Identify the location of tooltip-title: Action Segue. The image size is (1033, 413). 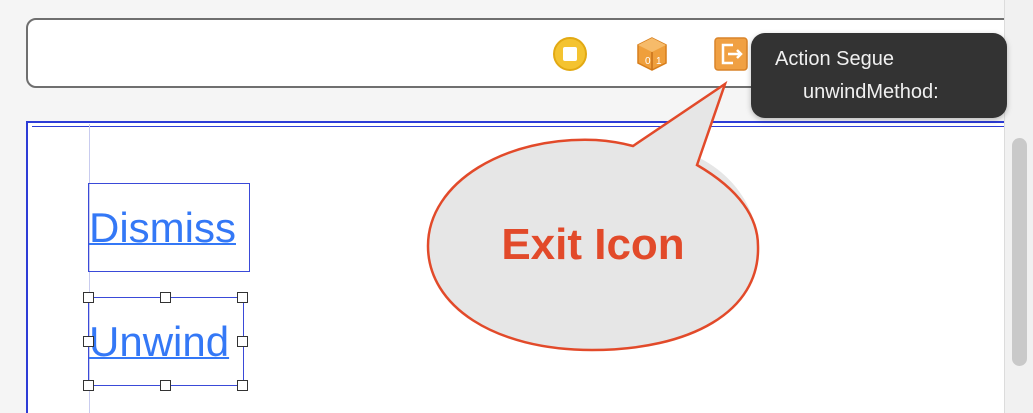
(834, 59).